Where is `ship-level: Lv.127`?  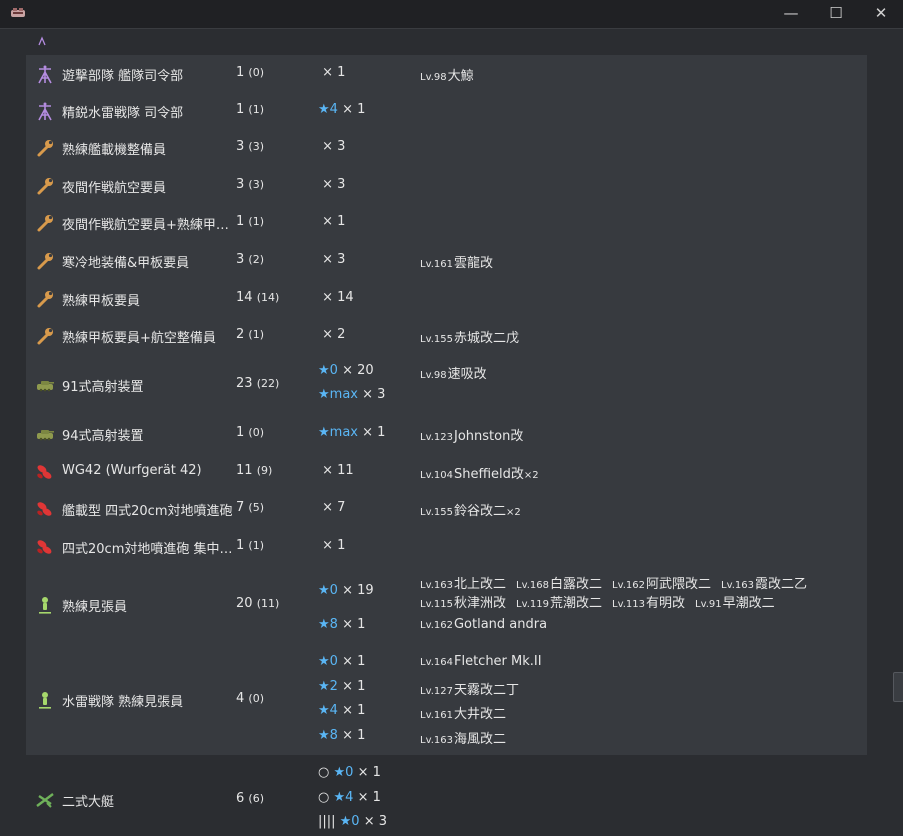
ship-level: Lv.127 is located at coordinates (436, 691).